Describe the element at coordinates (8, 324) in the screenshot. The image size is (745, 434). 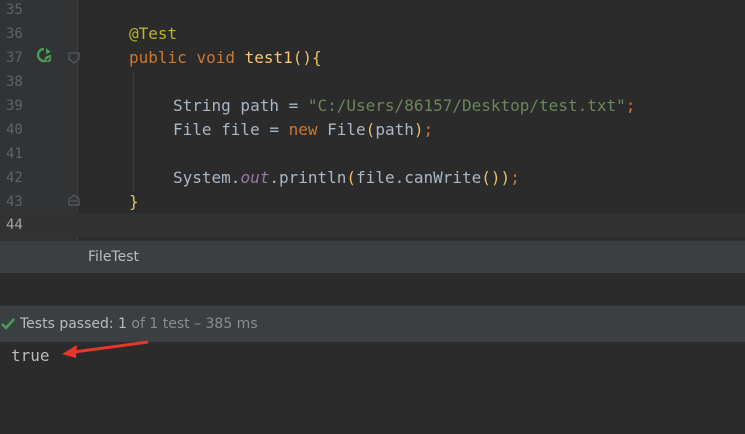
I see `check-icon` at that location.